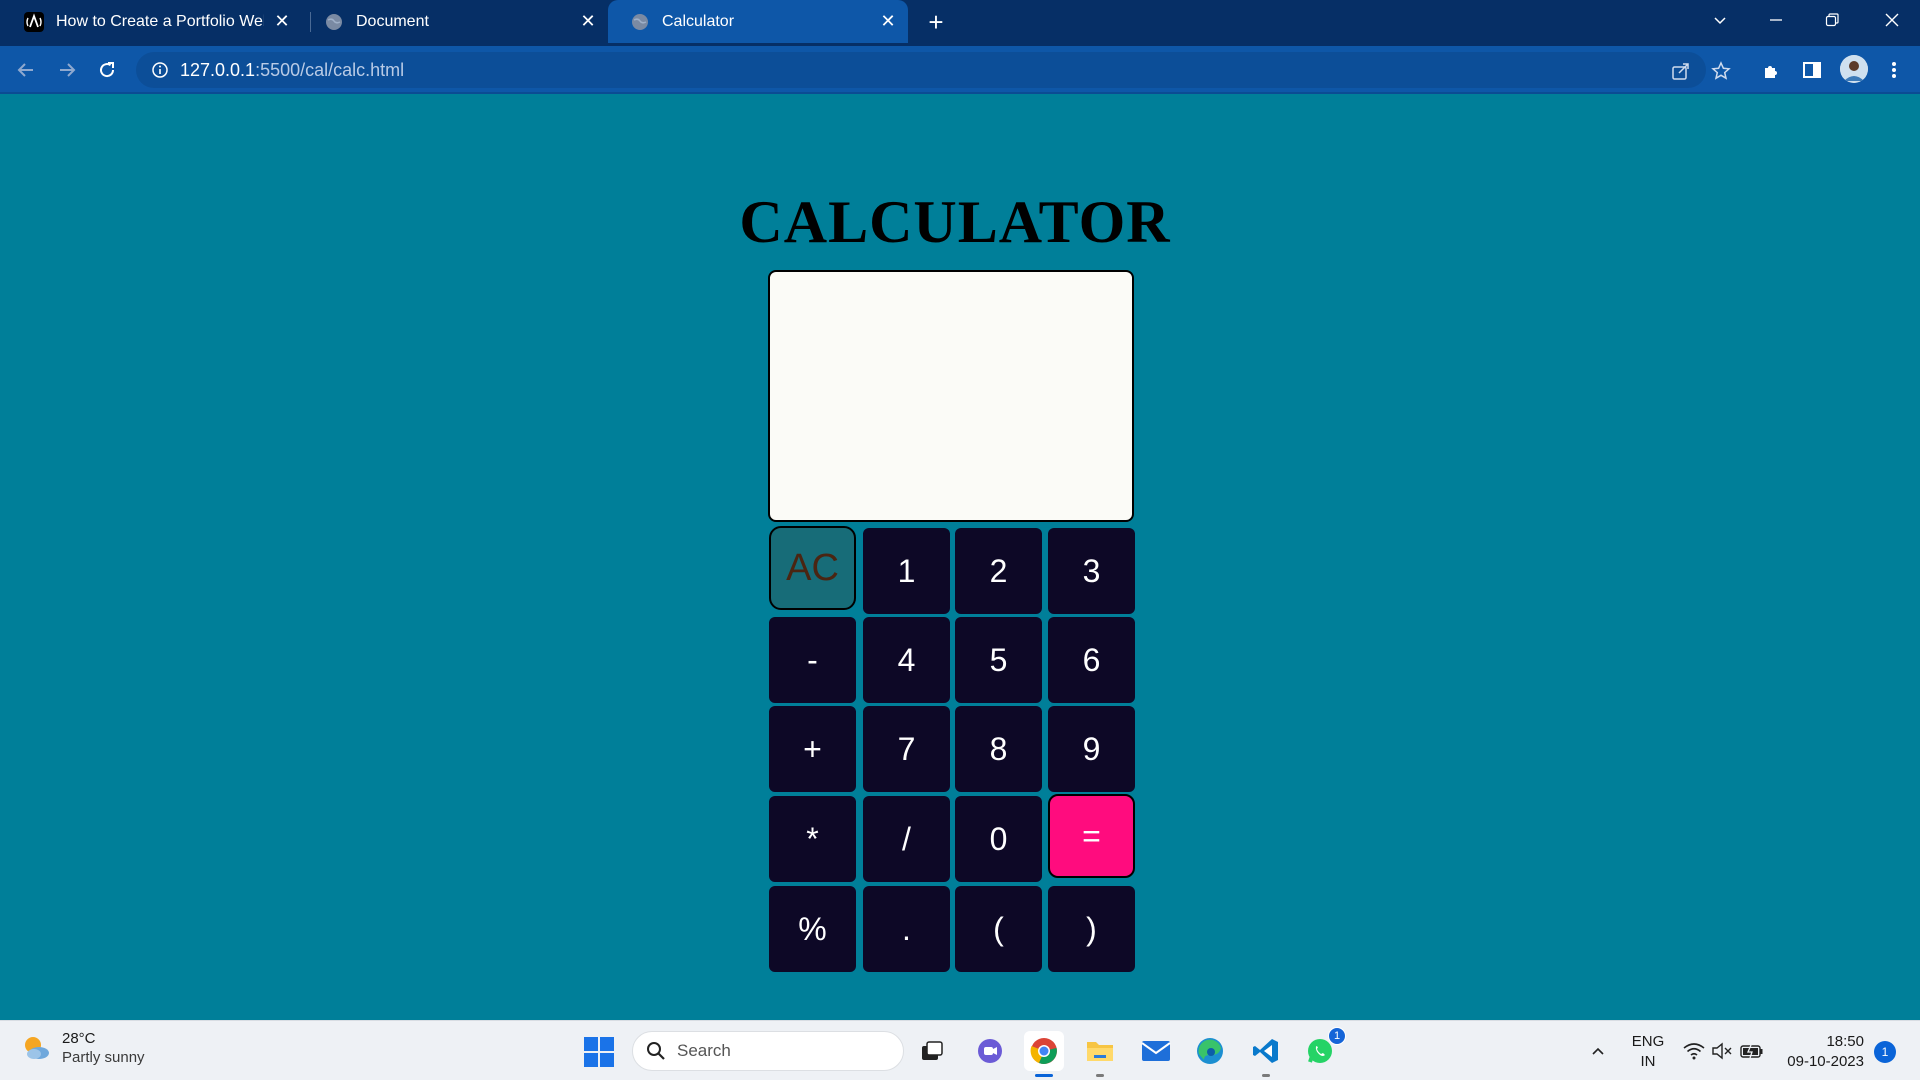 The image size is (1920, 1080). I want to click on chrome-icon, so click(1044, 1054).